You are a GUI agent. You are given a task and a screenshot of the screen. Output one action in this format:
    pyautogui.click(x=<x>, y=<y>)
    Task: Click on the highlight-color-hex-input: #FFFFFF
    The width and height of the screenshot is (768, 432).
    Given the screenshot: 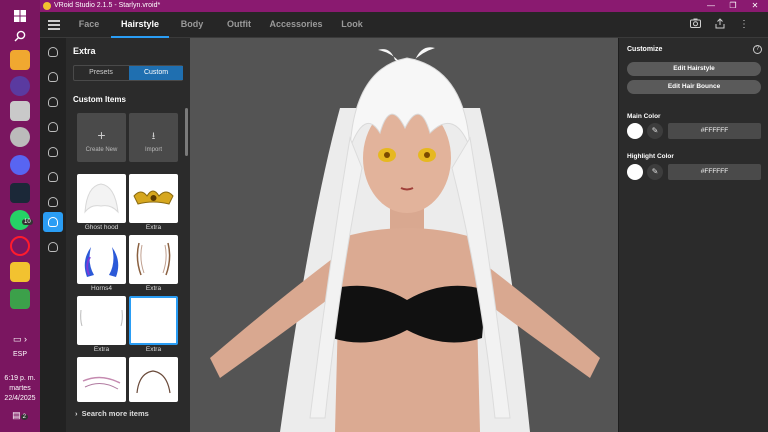 What is the action you would take?
    pyautogui.click(x=714, y=172)
    